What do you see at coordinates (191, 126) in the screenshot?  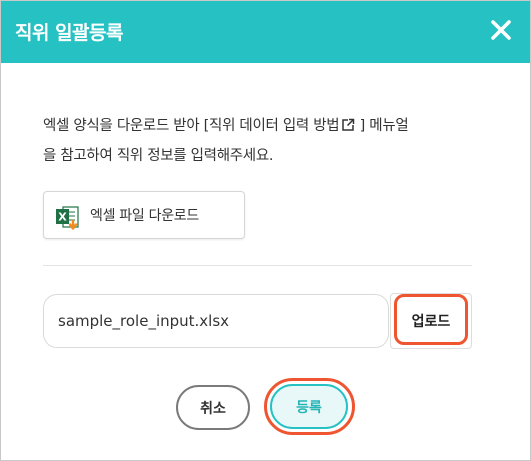 I see `instruction-line1: 엑셀 양식을 다운로드 받아 [직위 데이터 입력 방법` at bounding box center [191, 126].